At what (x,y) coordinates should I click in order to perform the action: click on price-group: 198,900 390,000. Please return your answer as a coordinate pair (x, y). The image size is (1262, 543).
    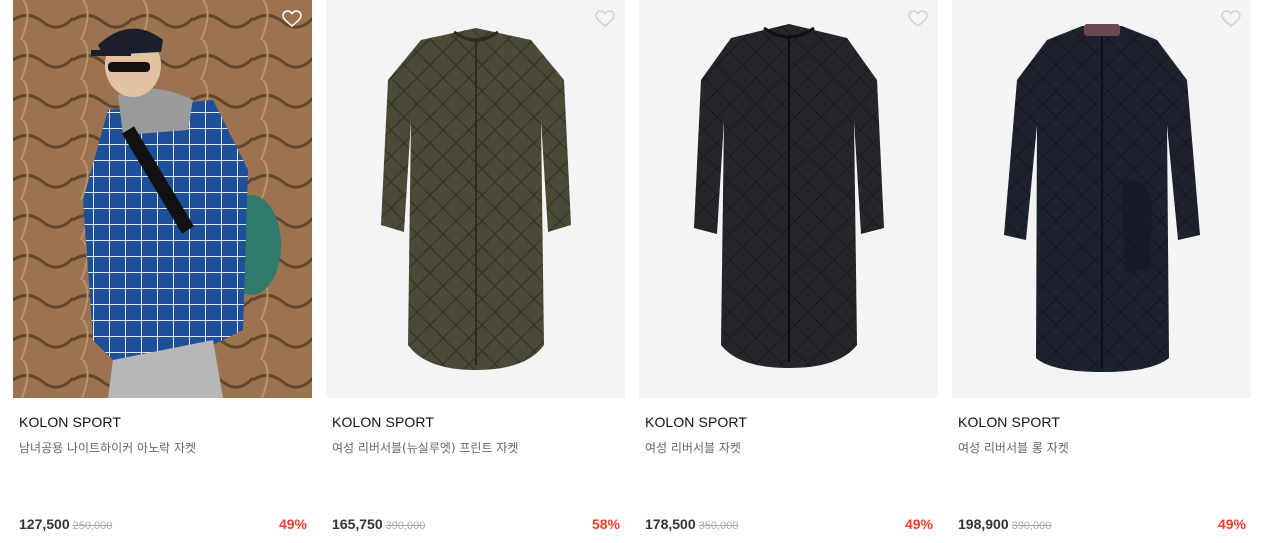
    Looking at the image, I should click on (1004, 524).